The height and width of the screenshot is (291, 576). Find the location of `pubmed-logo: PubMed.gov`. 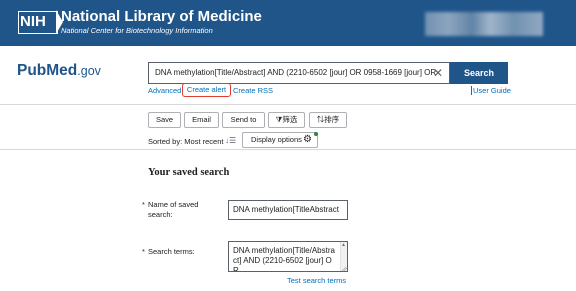

pubmed-logo: PubMed.gov is located at coordinates (59, 71).